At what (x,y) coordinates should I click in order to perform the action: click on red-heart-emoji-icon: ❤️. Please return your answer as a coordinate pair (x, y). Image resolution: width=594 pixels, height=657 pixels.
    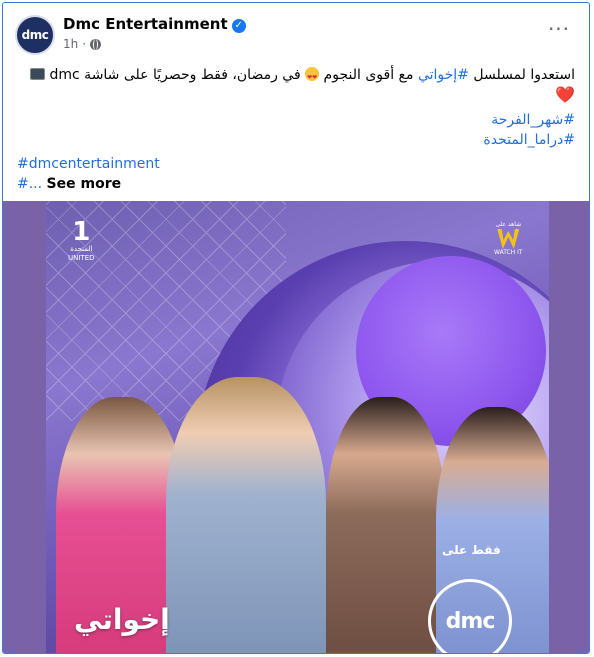
    Looking at the image, I should click on (565, 94).